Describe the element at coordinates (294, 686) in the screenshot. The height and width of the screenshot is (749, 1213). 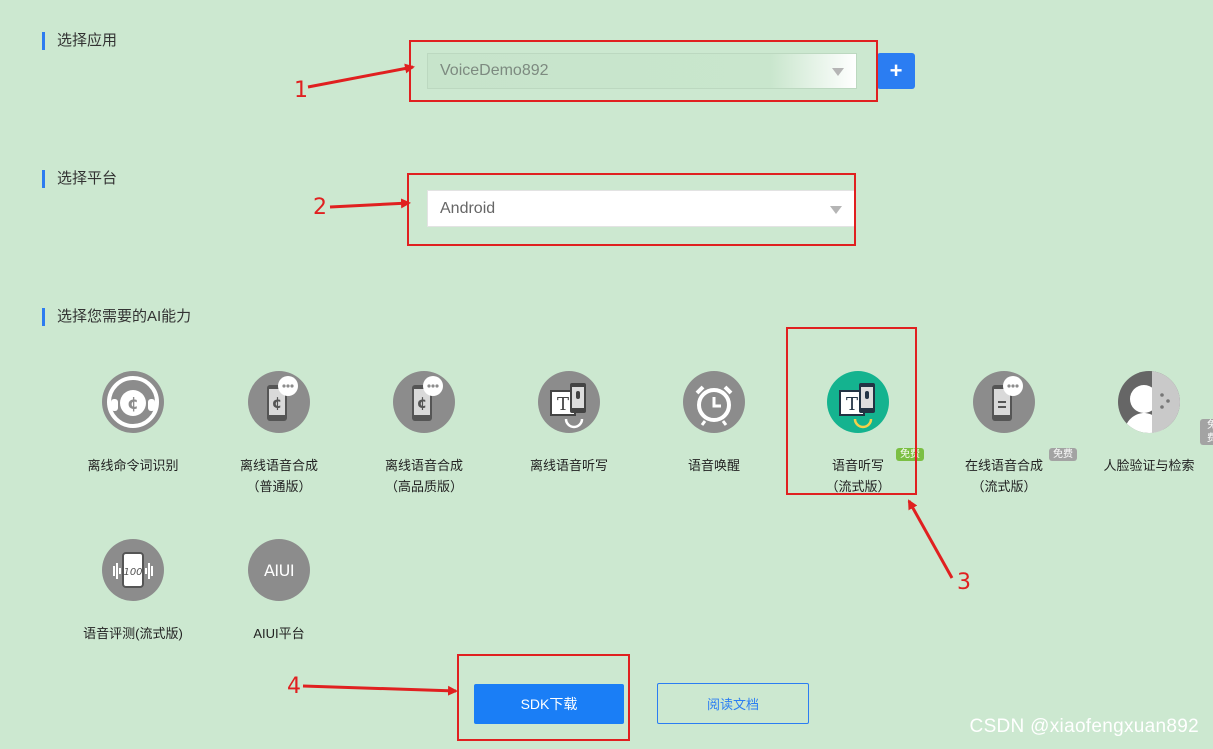
I see `annotation-number-4: 4` at that location.